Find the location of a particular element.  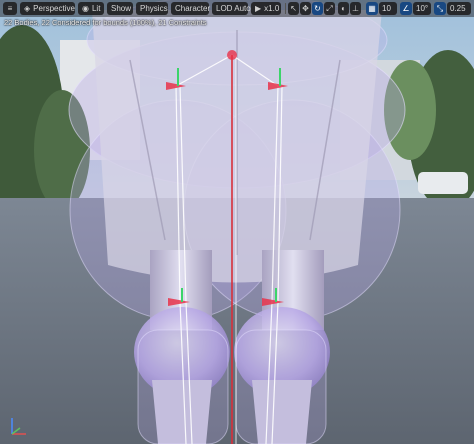

rotate-mode-button: ↻ is located at coordinates (317, 8).